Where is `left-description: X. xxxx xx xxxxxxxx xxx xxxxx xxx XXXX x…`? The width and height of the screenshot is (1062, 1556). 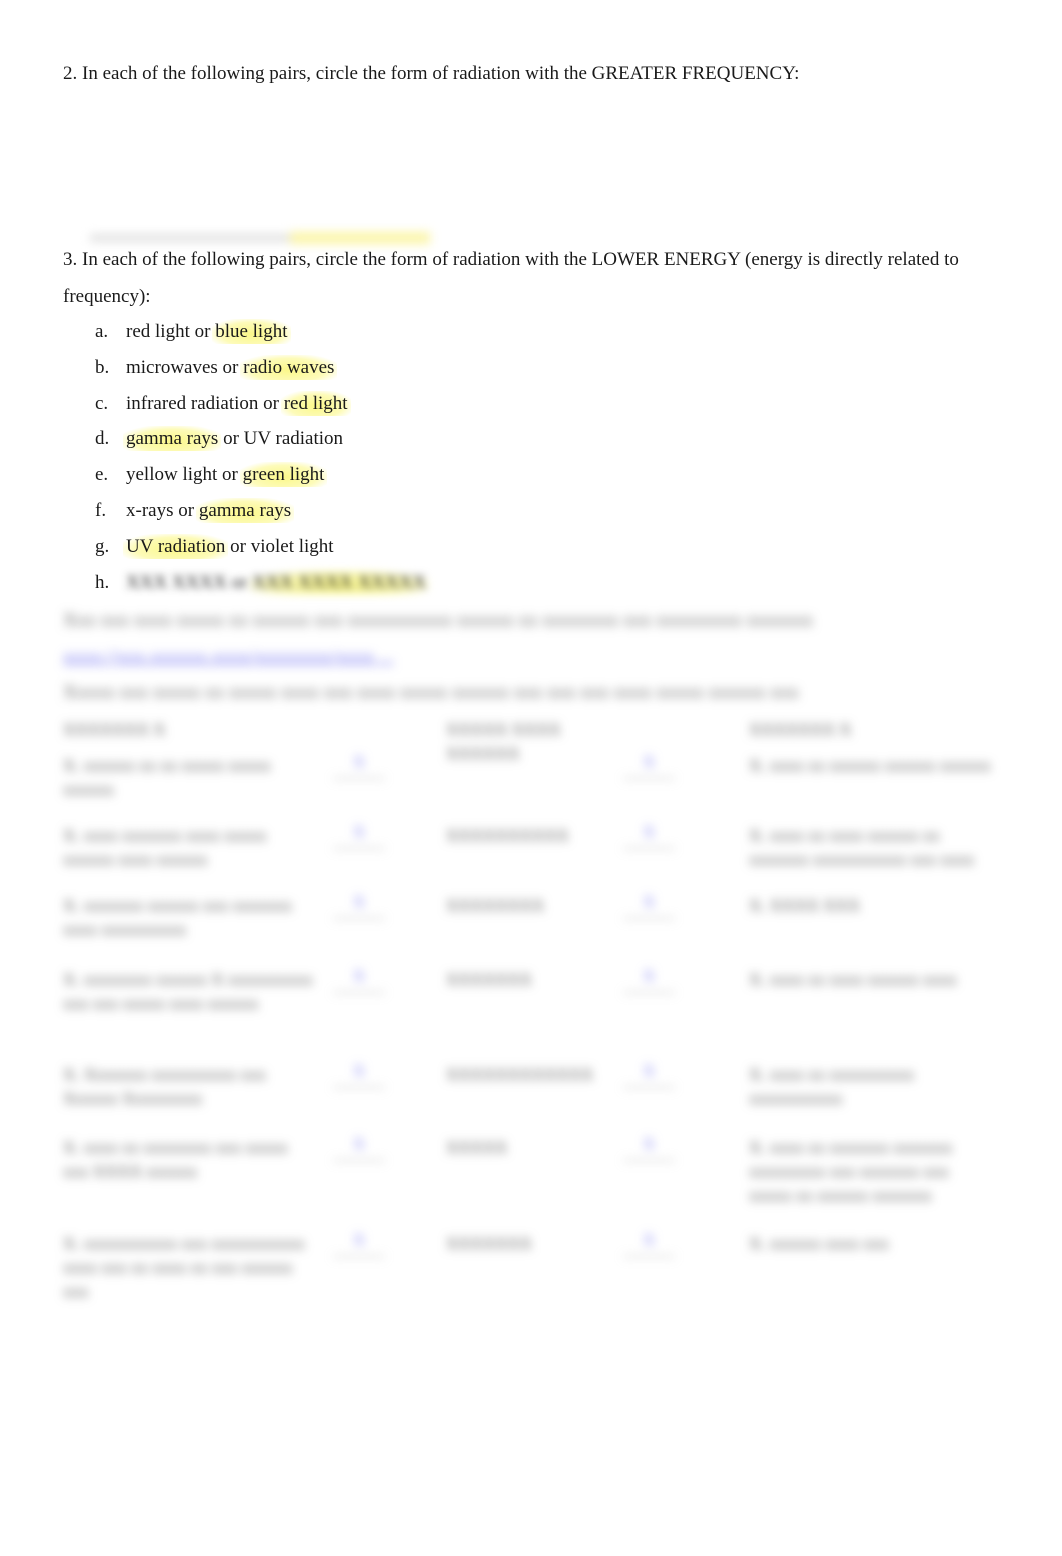 left-description: X. xxxx xx xxxxxxxx xxx xxxxx xxx XXXX x… is located at coordinates (175, 1159).